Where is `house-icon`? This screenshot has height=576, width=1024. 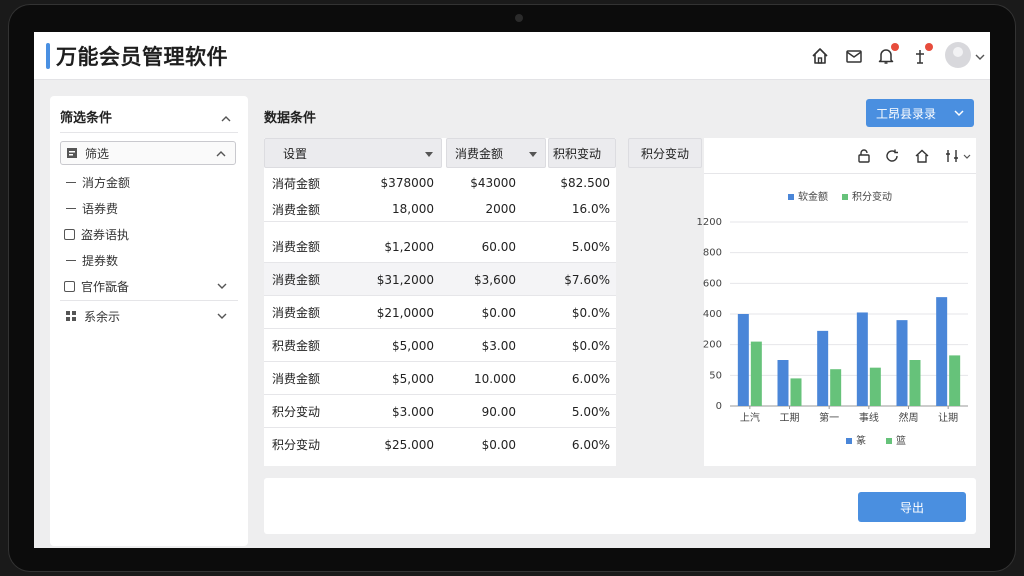 house-icon is located at coordinates (922, 156).